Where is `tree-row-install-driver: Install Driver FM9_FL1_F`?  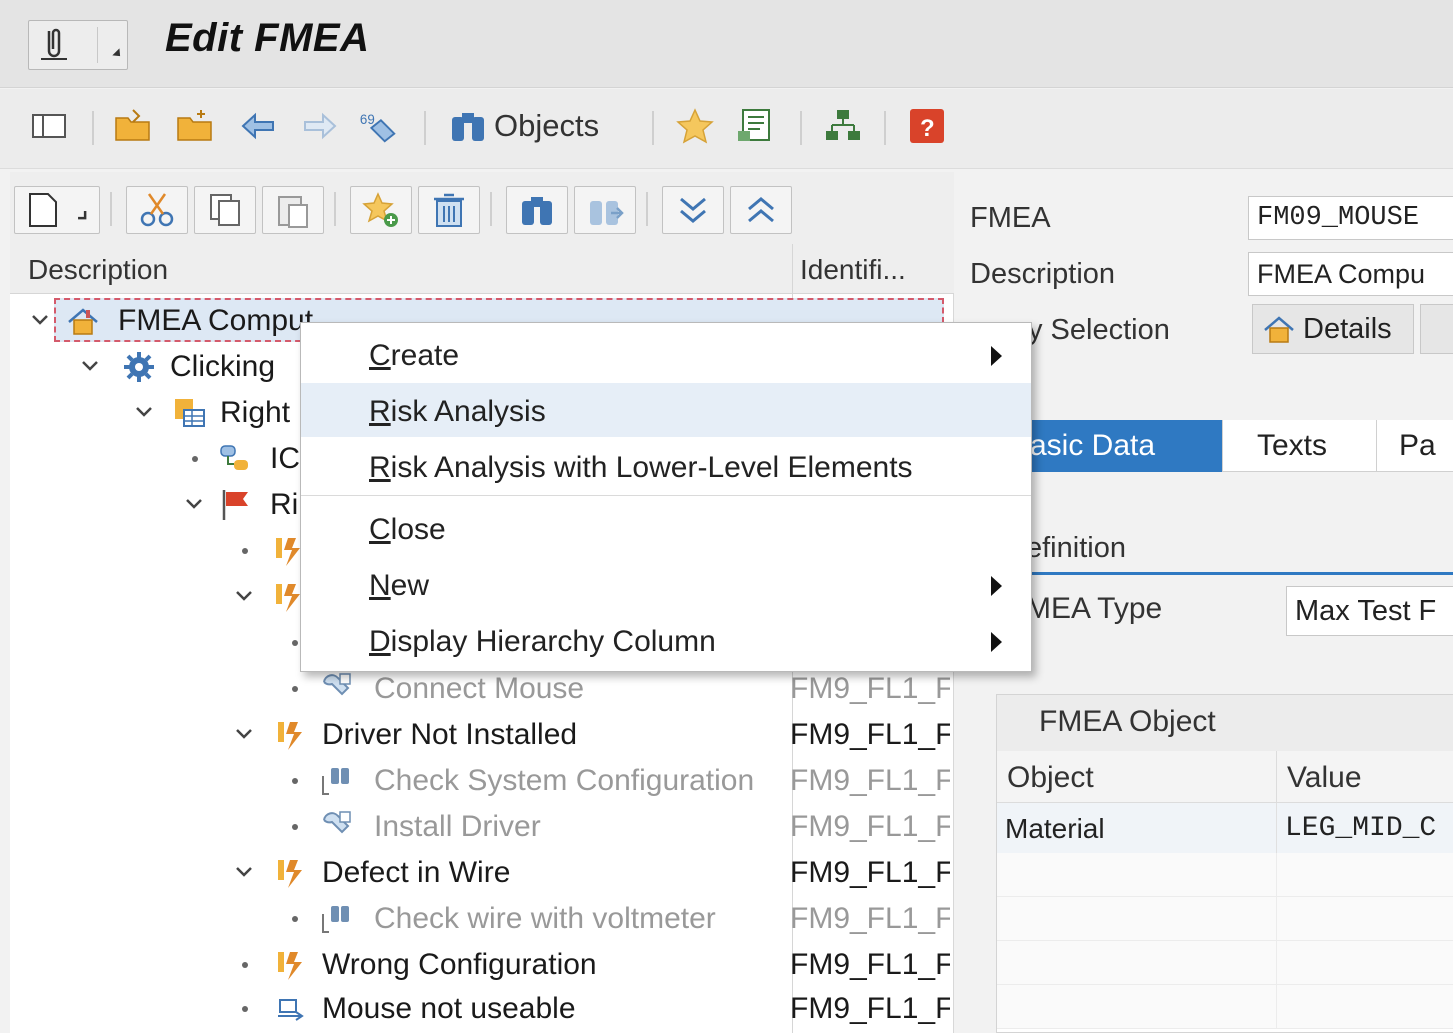 tree-row-install-driver: Install Driver FM9_FL1_F is located at coordinates (482, 828).